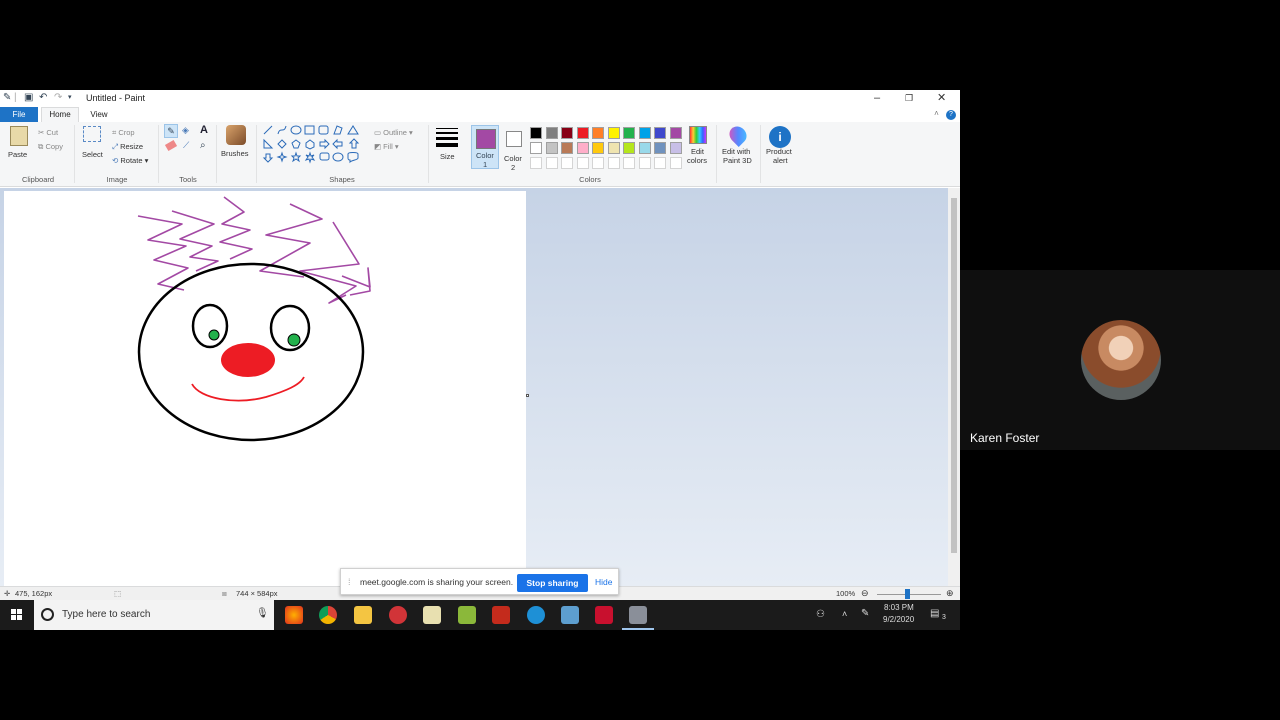  I want to click on outline-button: ▭ Outline ▾, so click(393, 132).